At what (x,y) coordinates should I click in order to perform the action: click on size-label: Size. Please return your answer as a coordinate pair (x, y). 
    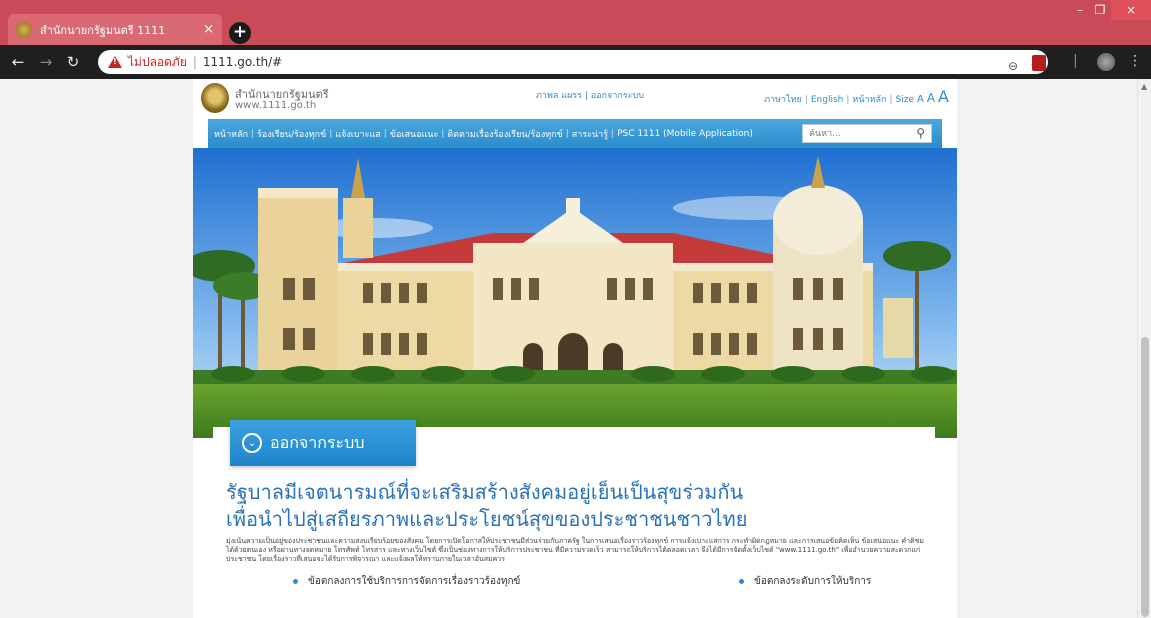
    Looking at the image, I should click on (904, 100).